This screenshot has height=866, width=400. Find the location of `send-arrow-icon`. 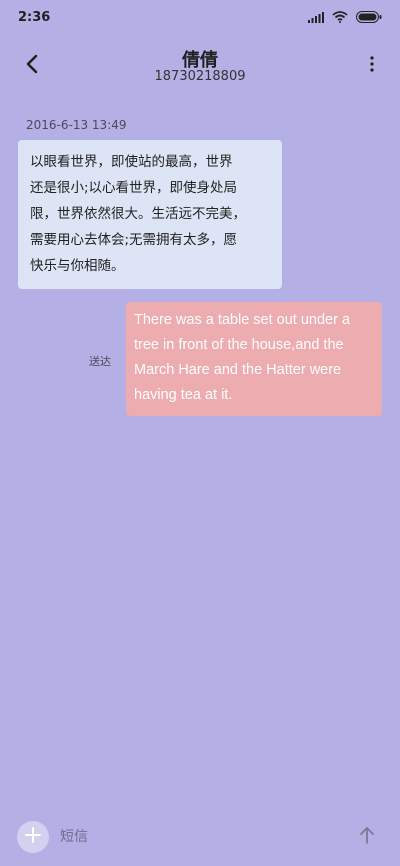

send-arrow-icon is located at coordinates (367, 837).